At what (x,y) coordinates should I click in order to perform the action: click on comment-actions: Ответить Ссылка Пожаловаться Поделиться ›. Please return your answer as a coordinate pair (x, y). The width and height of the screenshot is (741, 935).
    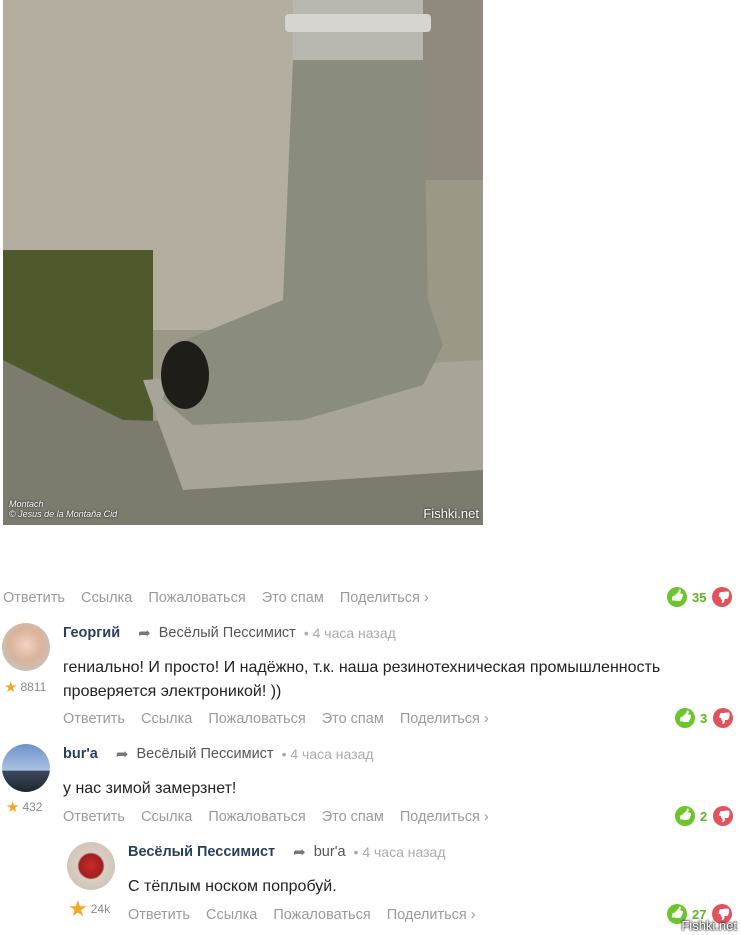
    Looking at the image, I should click on (310, 915).